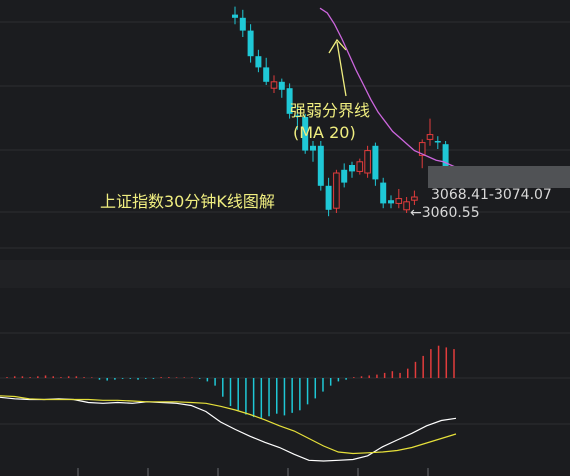 This screenshot has height=476, width=570. Describe the element at coordinates (324, 132) in the screenshot. I see `ma-label-line2: (MA 20)` at that location.